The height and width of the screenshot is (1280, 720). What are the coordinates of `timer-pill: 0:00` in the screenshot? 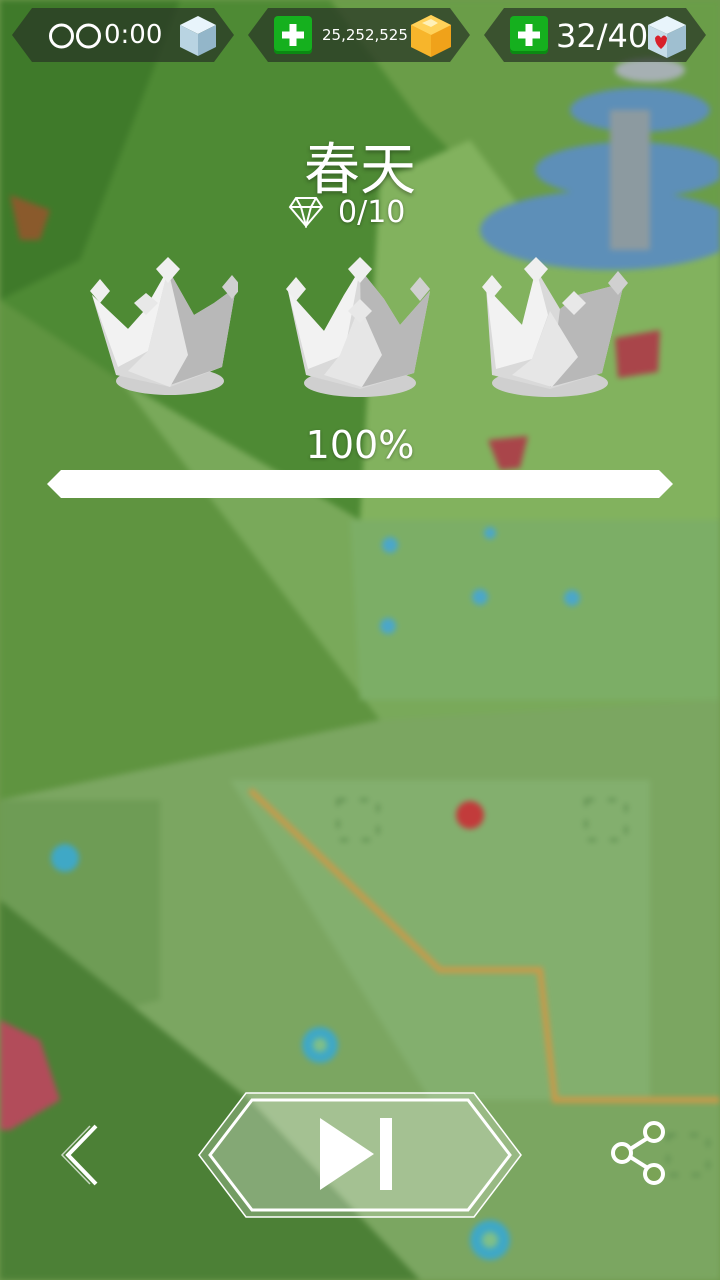 It's located at (123, 35).